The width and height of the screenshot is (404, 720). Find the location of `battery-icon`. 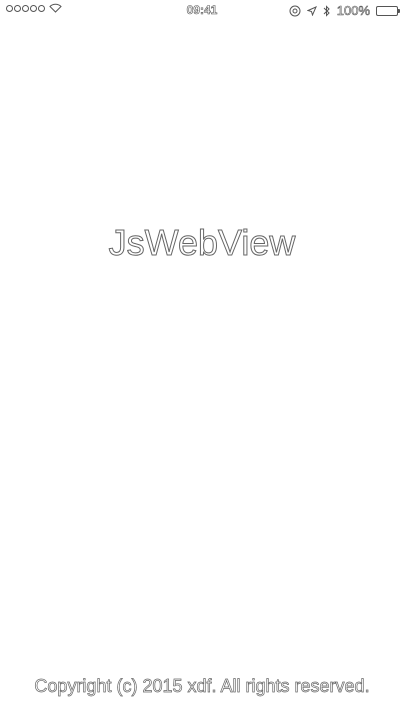

battery-icon is located at coordinates (388, 10).